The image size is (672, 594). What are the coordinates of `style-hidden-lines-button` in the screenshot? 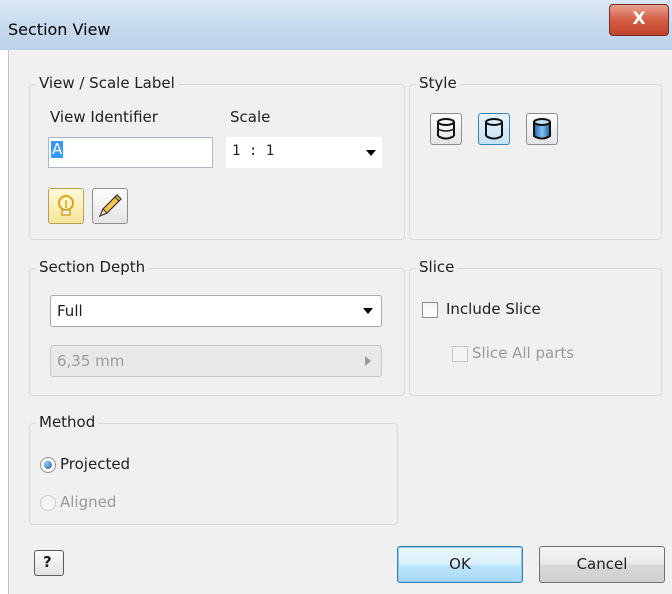 It's located at (446, 129).